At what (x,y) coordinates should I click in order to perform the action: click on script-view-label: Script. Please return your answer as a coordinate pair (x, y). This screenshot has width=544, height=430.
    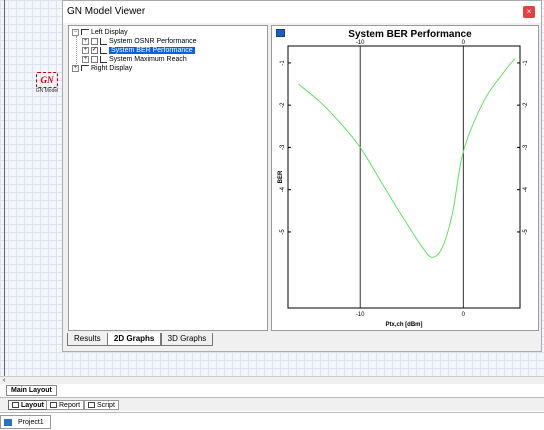
    Looking at the image, I should click on (106, 405).